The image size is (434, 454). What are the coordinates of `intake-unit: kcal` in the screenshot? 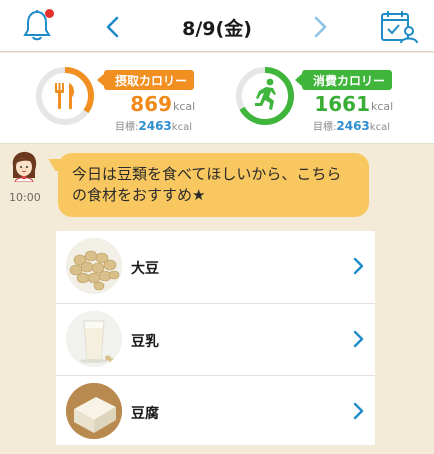 It's located at (184, 106).